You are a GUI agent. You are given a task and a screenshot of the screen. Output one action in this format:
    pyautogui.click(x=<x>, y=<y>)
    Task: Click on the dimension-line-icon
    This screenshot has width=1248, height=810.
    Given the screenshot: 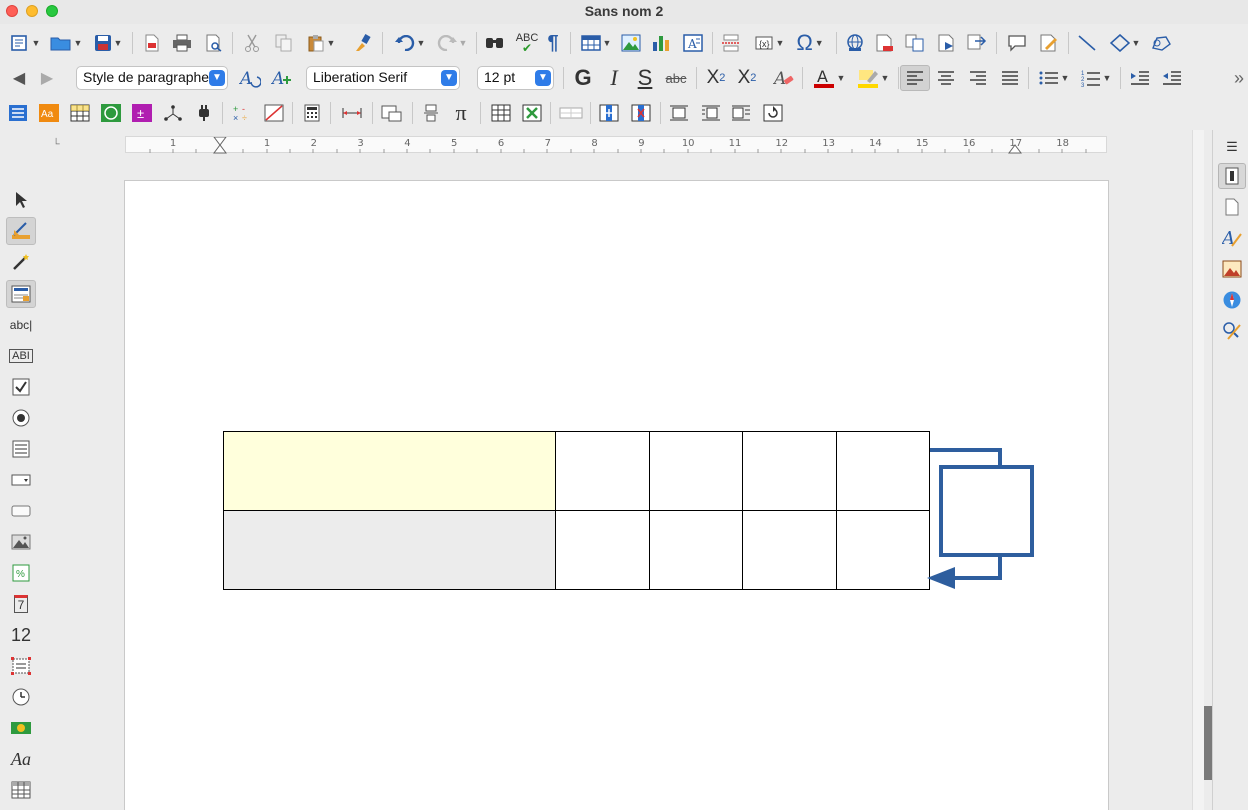 What is the action you would take?
    pyautogui.click(x=352, y=113)
    